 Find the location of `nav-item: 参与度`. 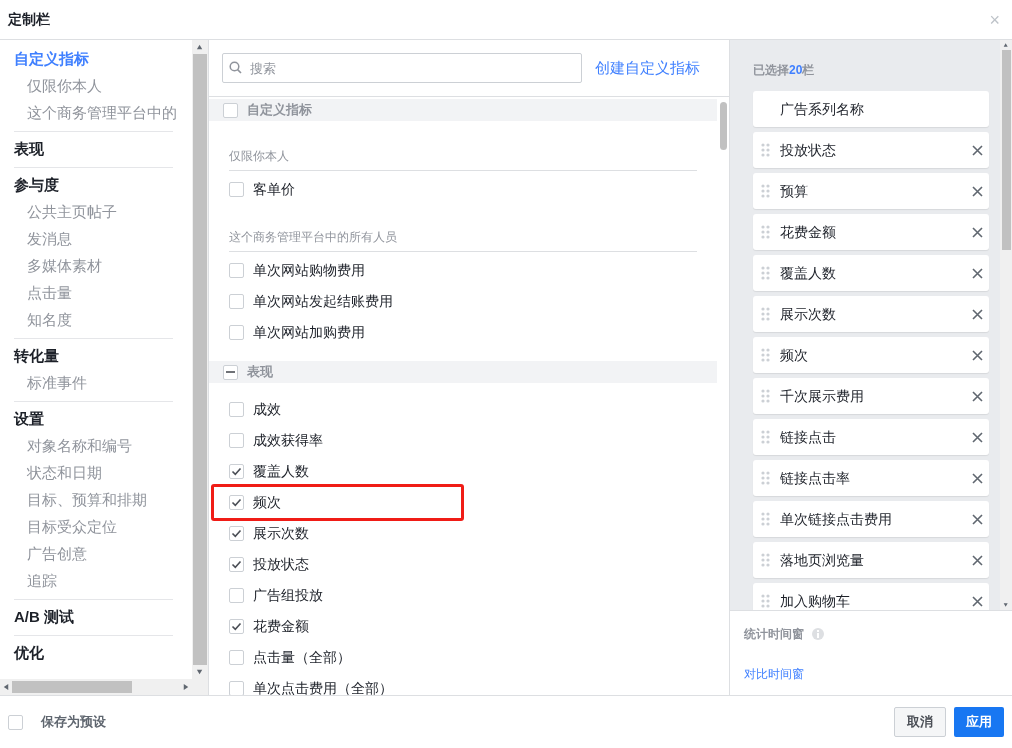

nav-item: 参与度 is located at coordinates (36, 185).